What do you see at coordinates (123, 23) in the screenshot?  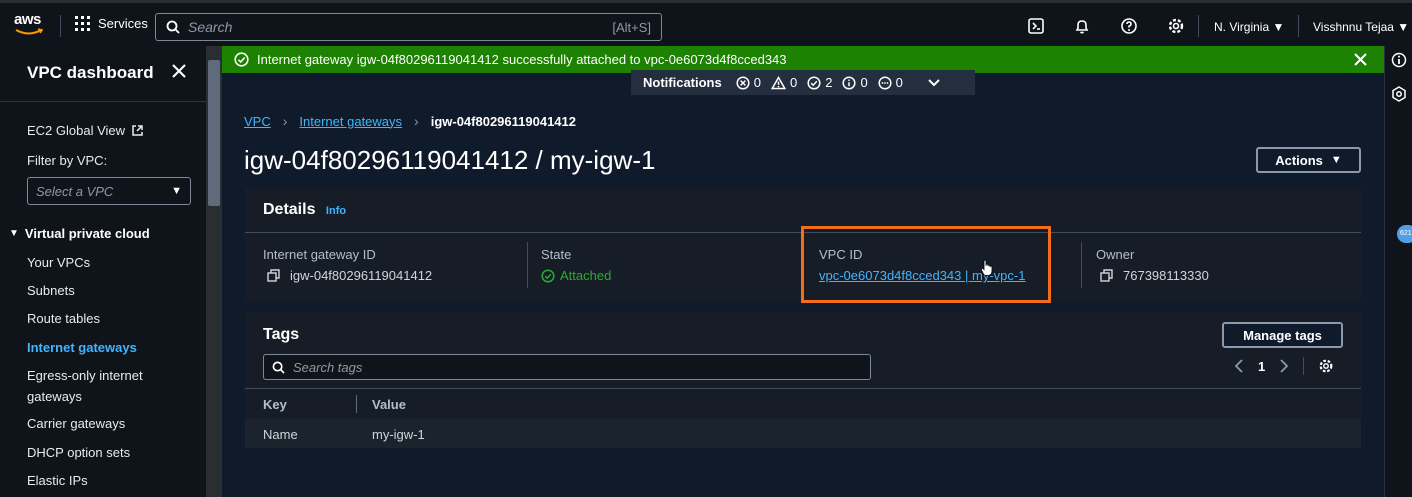 I see `services-label: Services` at bounding box center [123, 23].